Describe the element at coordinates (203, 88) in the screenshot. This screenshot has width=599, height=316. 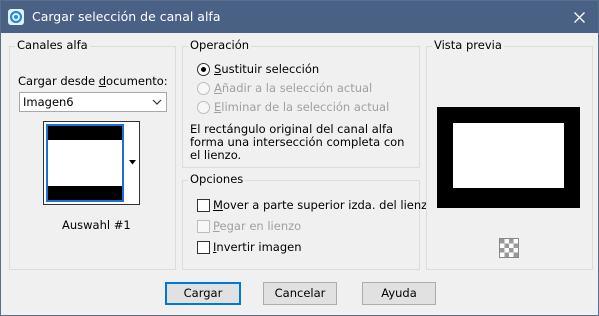
I see `radio-add` at that location.